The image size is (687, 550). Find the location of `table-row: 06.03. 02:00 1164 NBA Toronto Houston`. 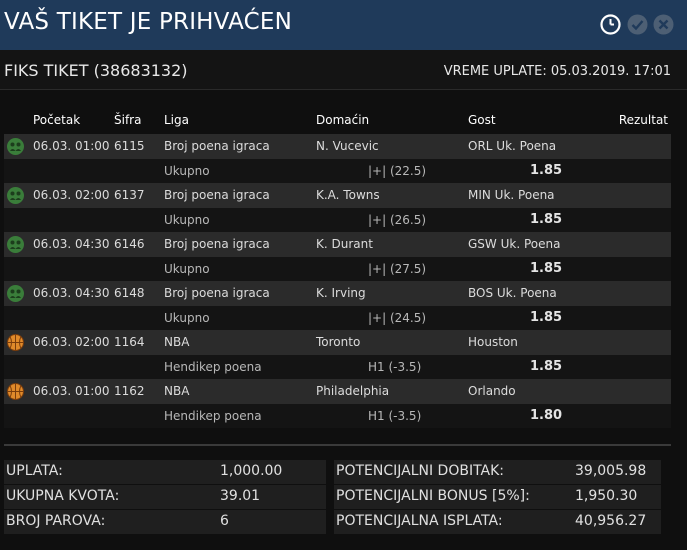

table-row: 06.03. 02:00 1164 NBA Toronto Houston is located at coordinates (337, 342).